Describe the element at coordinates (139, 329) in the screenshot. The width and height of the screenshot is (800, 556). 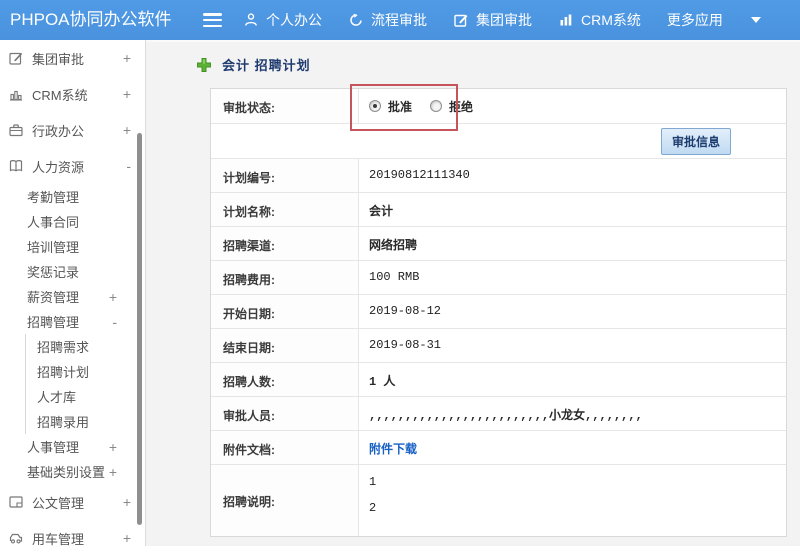
I see `sidebar-scrollbar` at that location.